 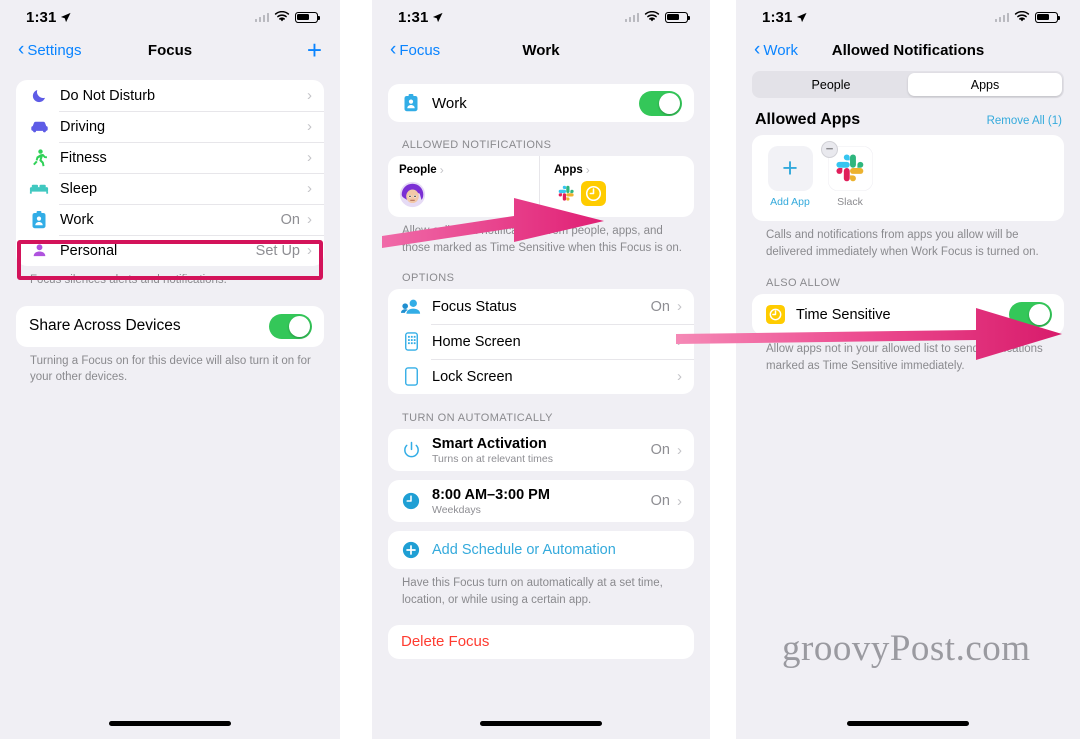 I want to click on list-item-sleep: Sleep ›, so click(x=170, y=188).